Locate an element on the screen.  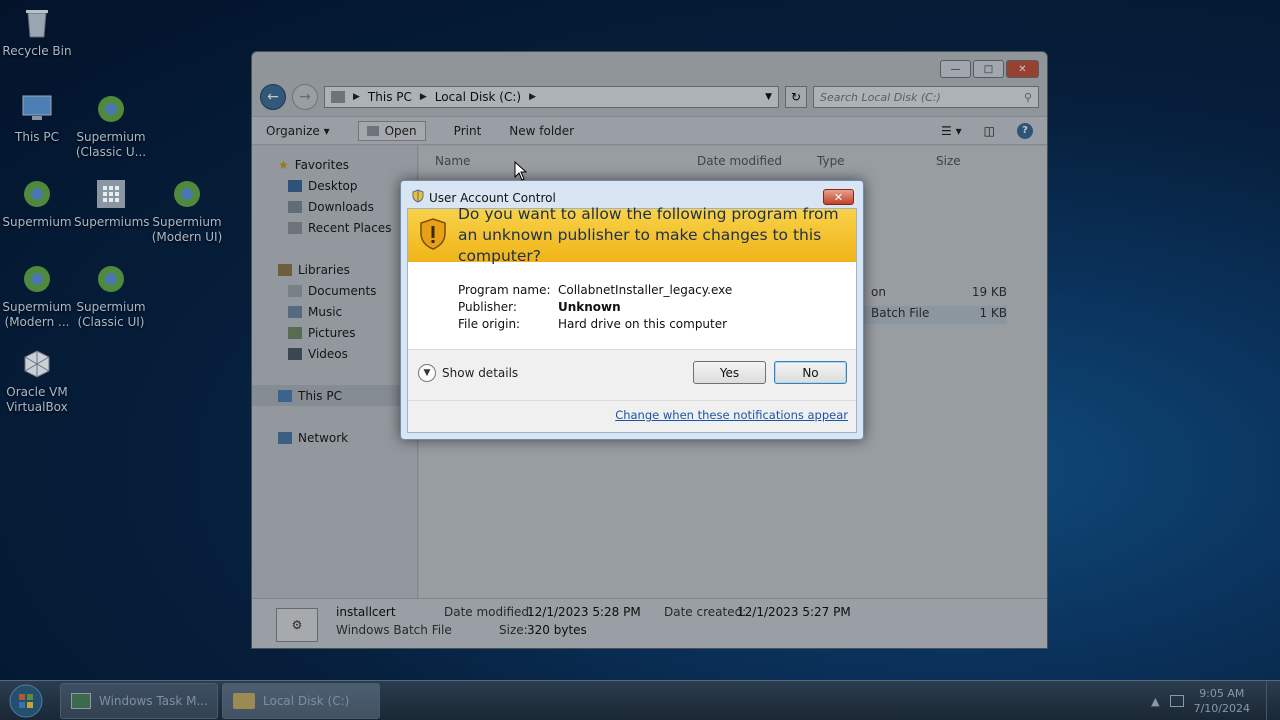
close-icon: ✕ is located at coordinates (838, 197).